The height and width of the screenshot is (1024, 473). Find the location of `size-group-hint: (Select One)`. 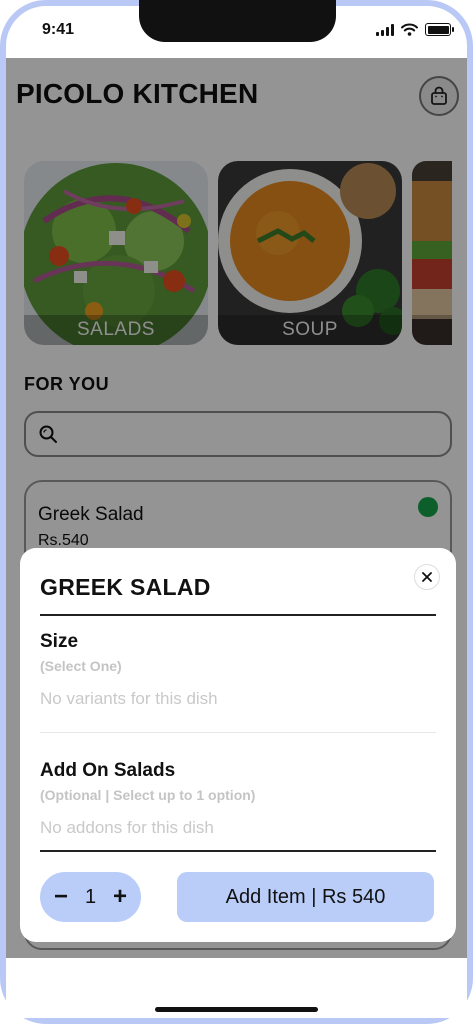

size-group-hint: (Select One) is located at coordinates (81, 666).